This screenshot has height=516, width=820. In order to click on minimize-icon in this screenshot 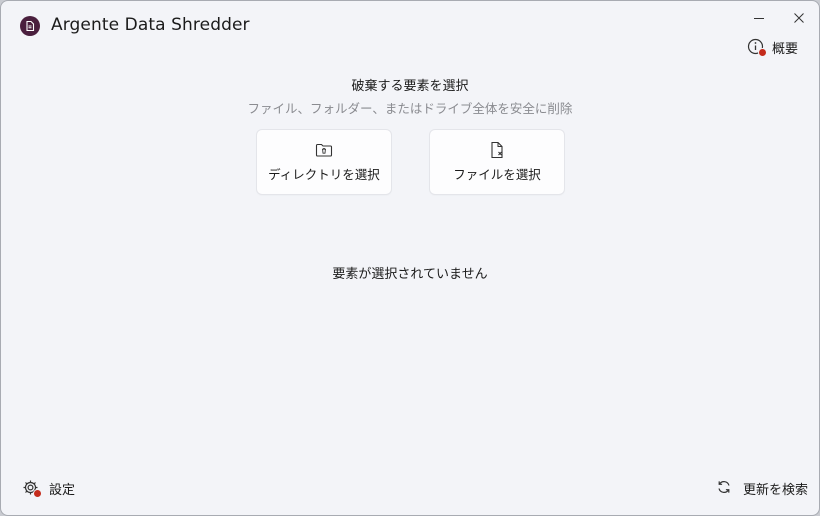, I will do `click(759, 18)`.